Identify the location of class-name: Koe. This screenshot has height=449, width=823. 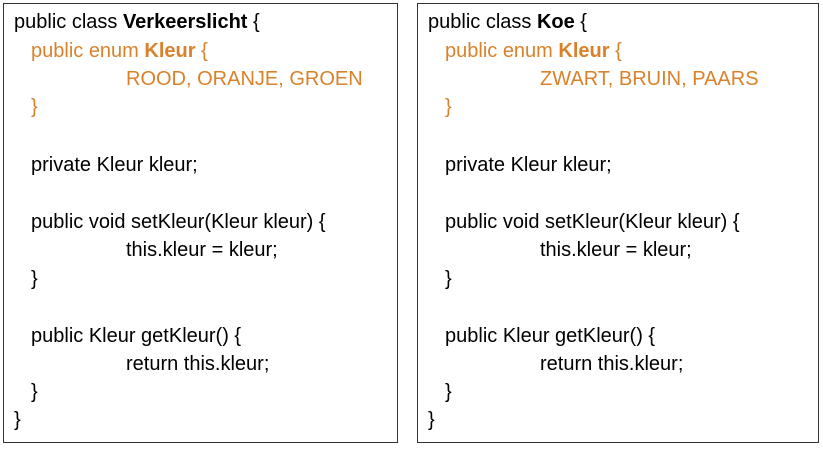
(555, 22).